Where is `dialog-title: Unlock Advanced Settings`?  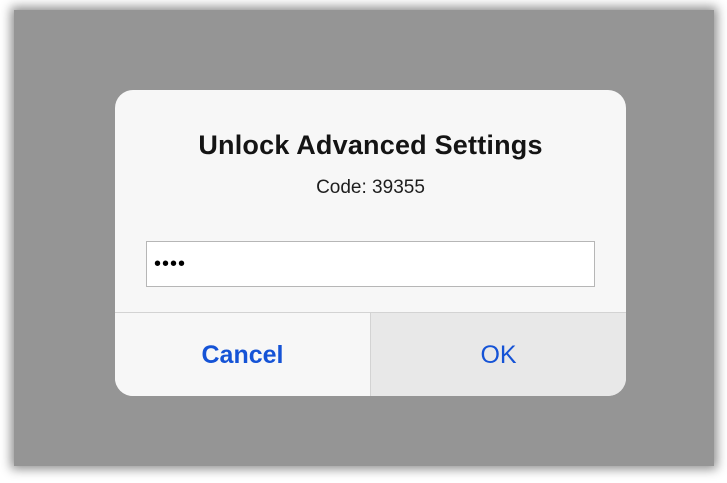
dialog-title: Unlock Advanced Settings is located at coordinates (370, 145).